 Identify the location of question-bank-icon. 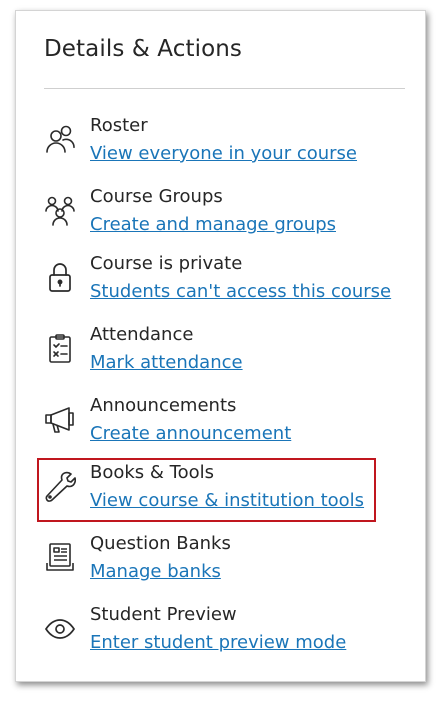
(60, 557).